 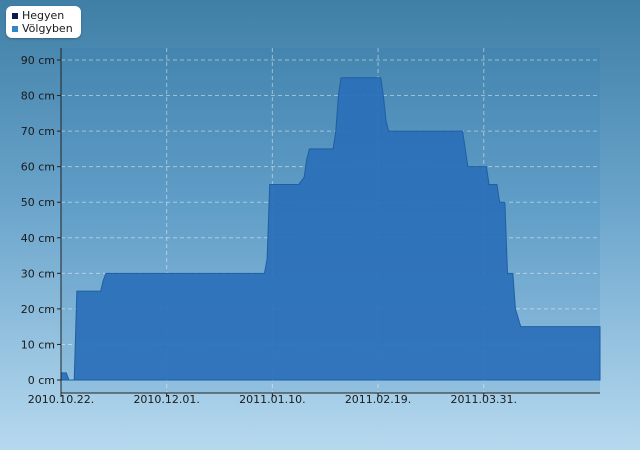 I want to click on y-tick-label: 10 cm, so click(x=38, y=344).